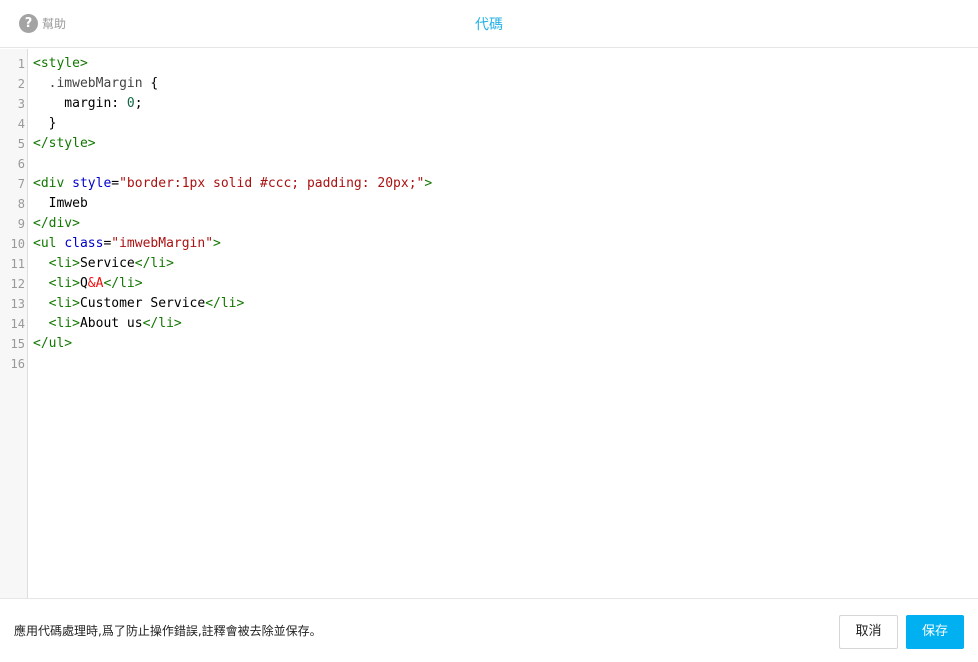 The width and height of the screenshot is (978, 662). I want to click on code-line: }, so click(45, 124).